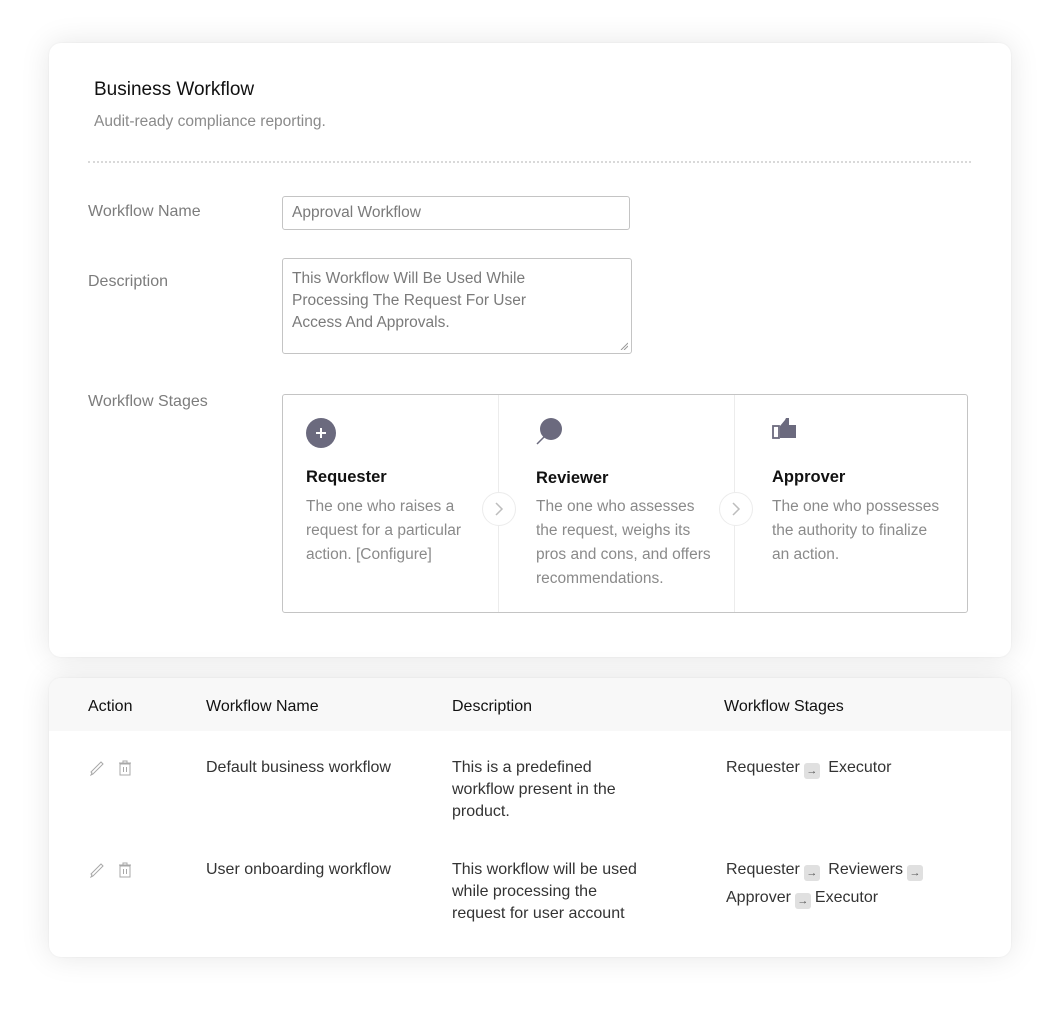 The image size is (1060, 1012). What do you see at coordinates (210, 121) in the screenshot?
I see `page-subtitle: Audit-ready compliance reporting.` at bounding box center [210, 121].